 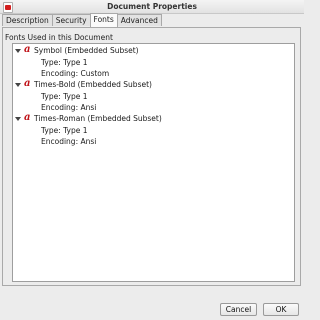 What do you see at coordinates (150, 50) in the screenshot?
I see `tree-row: a Symbol (Embedded Subset)` at bounding box center [150, 50].